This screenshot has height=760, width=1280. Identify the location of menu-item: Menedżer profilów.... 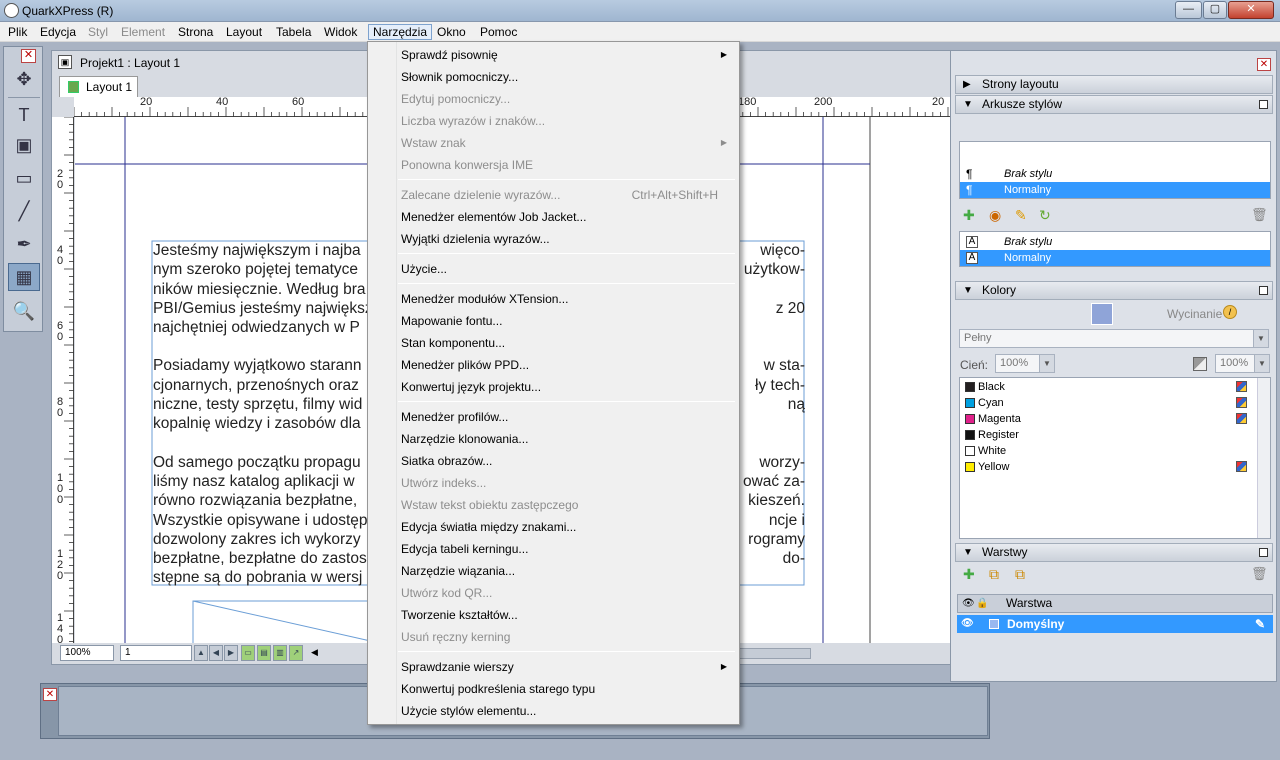
(553, 417).